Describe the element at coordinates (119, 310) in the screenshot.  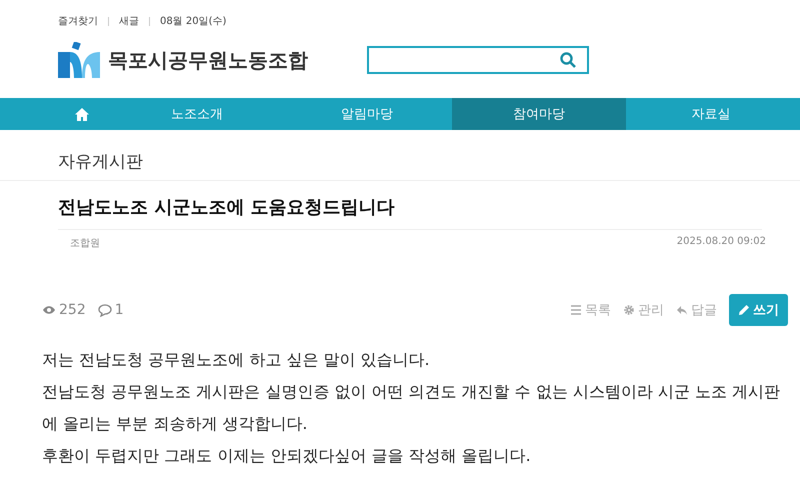
I see `comment-count: 1` at that location.